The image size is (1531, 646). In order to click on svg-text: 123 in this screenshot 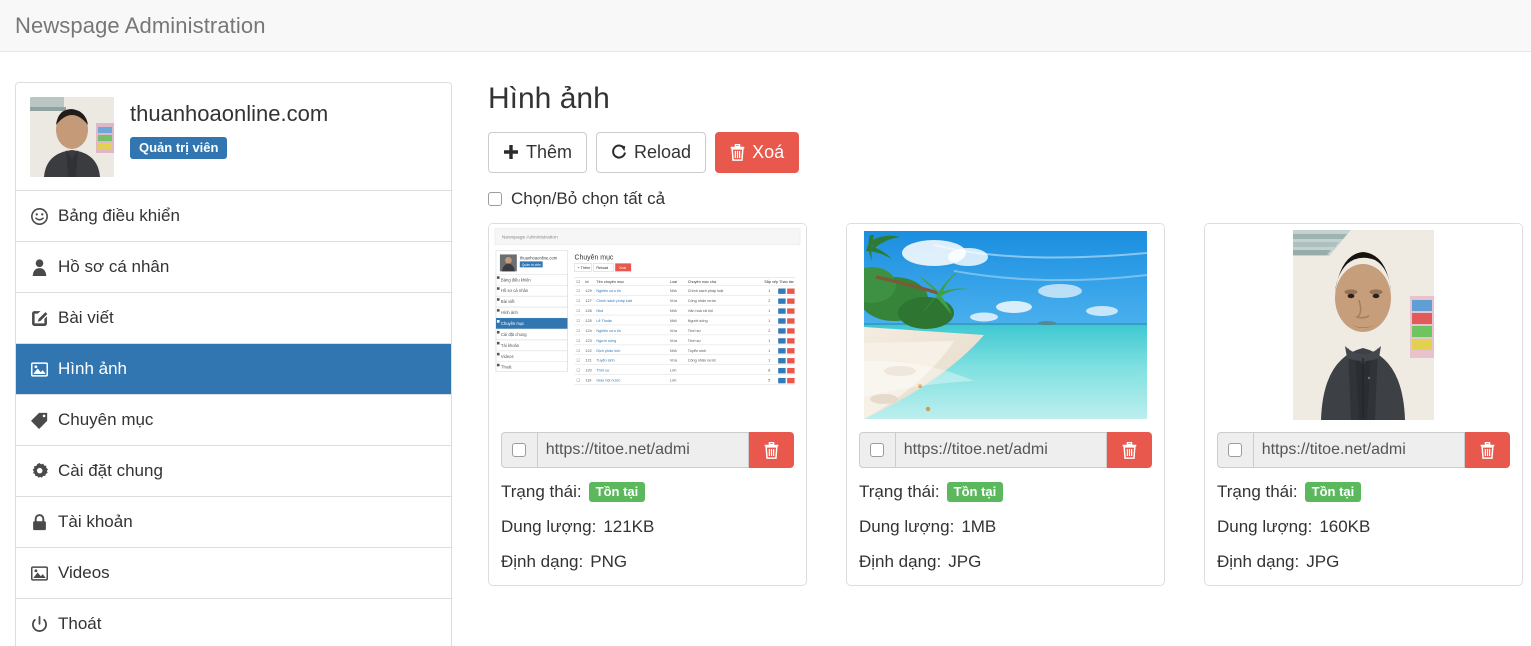, I will do `click(588, 341)`.